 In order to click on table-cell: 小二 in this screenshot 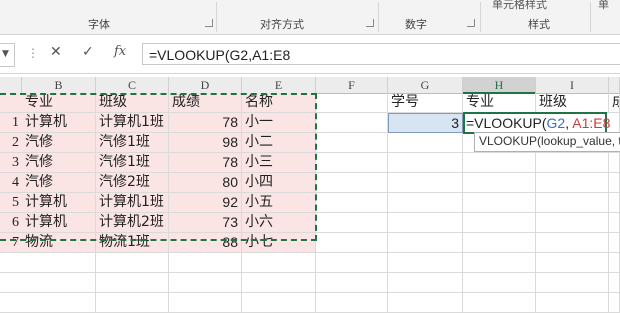, I will do `click(279, 143)`.